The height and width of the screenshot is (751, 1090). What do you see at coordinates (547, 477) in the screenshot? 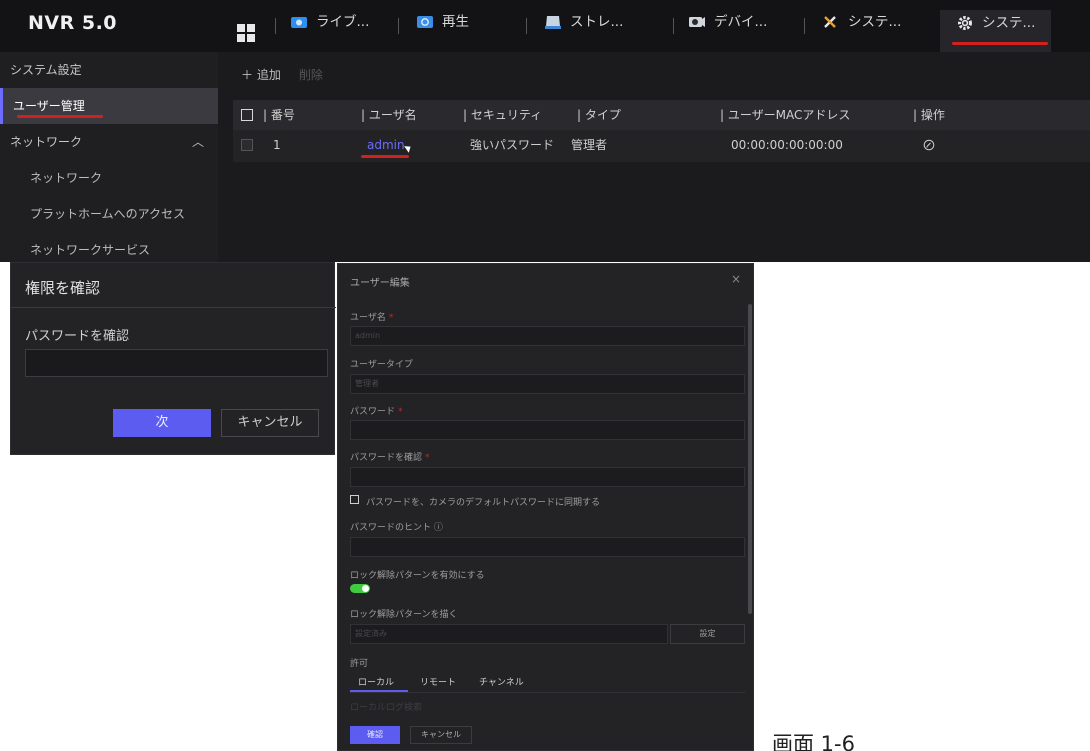
I see `confirm-password-field` at bounding box center [547, 477].